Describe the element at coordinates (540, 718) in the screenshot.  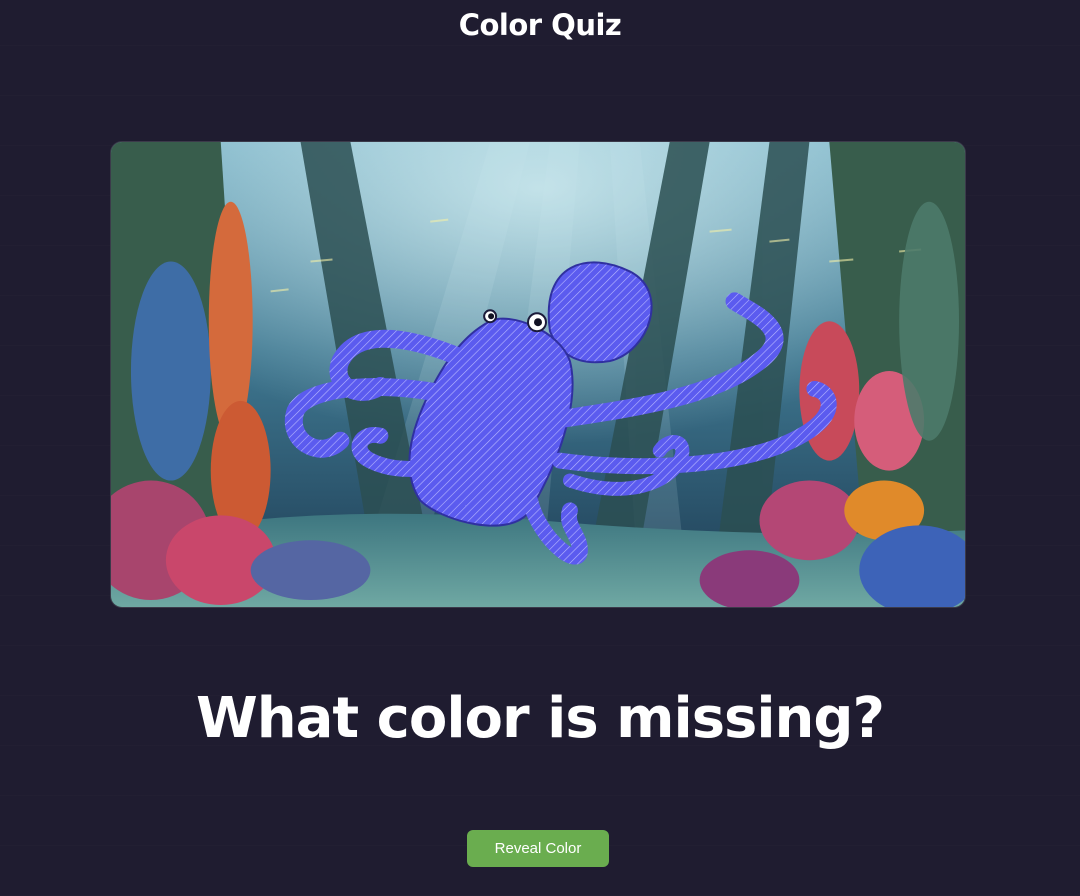
I see `quiz-question: What color is missing?` at that location.